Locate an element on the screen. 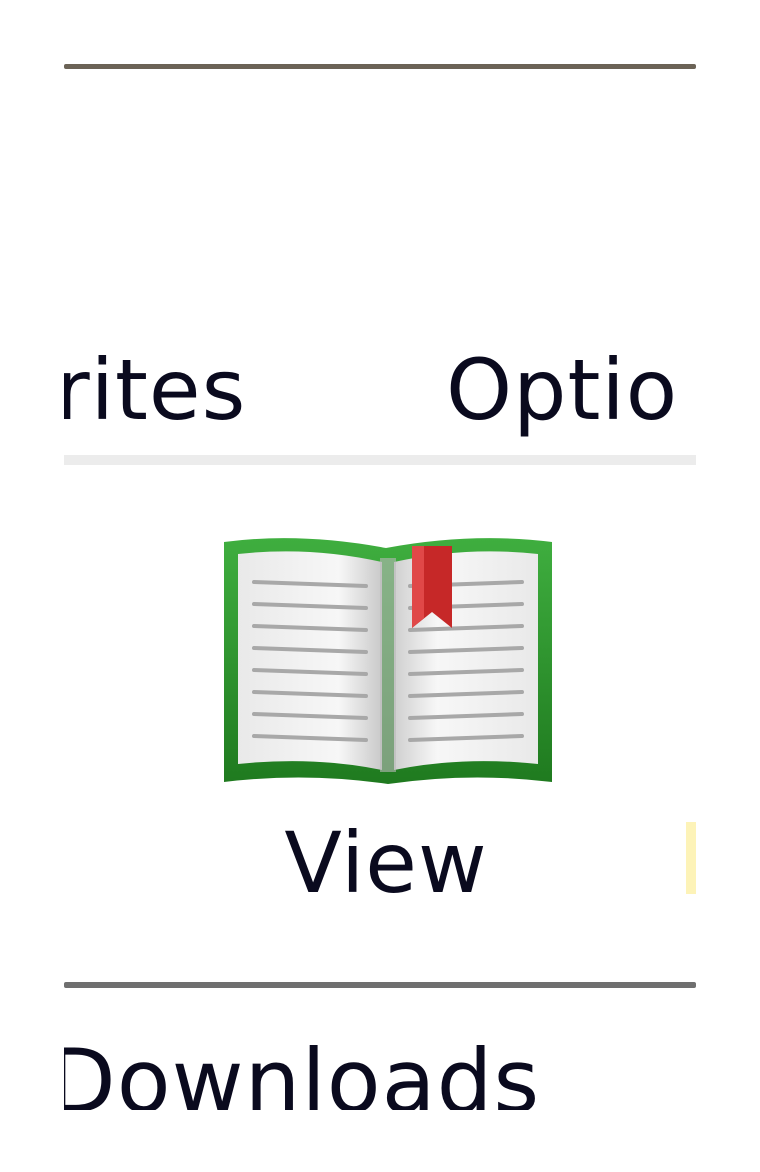  menu-options: Optio is located at coordinates (562, 390).